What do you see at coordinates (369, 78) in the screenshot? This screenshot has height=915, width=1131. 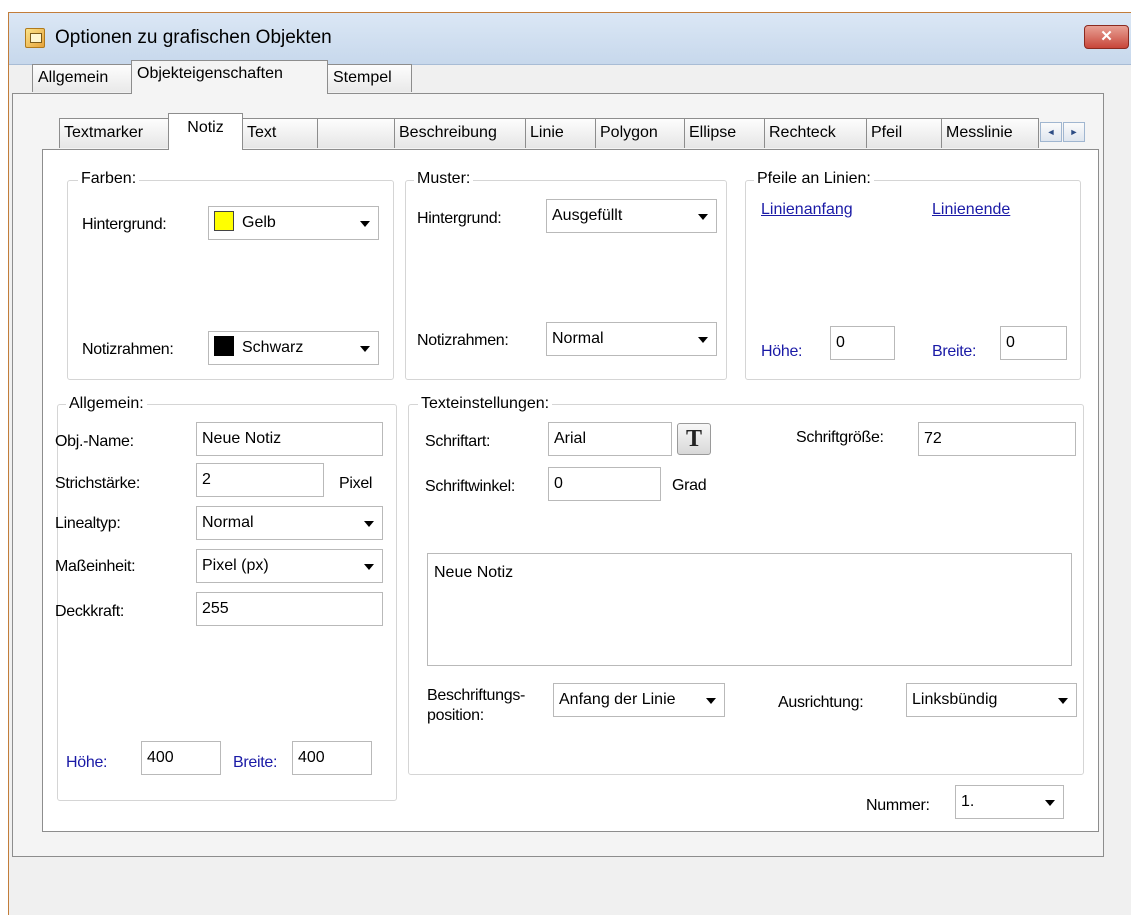 I see `tab-stempel: Stempel` at bounding box center [369, 78].